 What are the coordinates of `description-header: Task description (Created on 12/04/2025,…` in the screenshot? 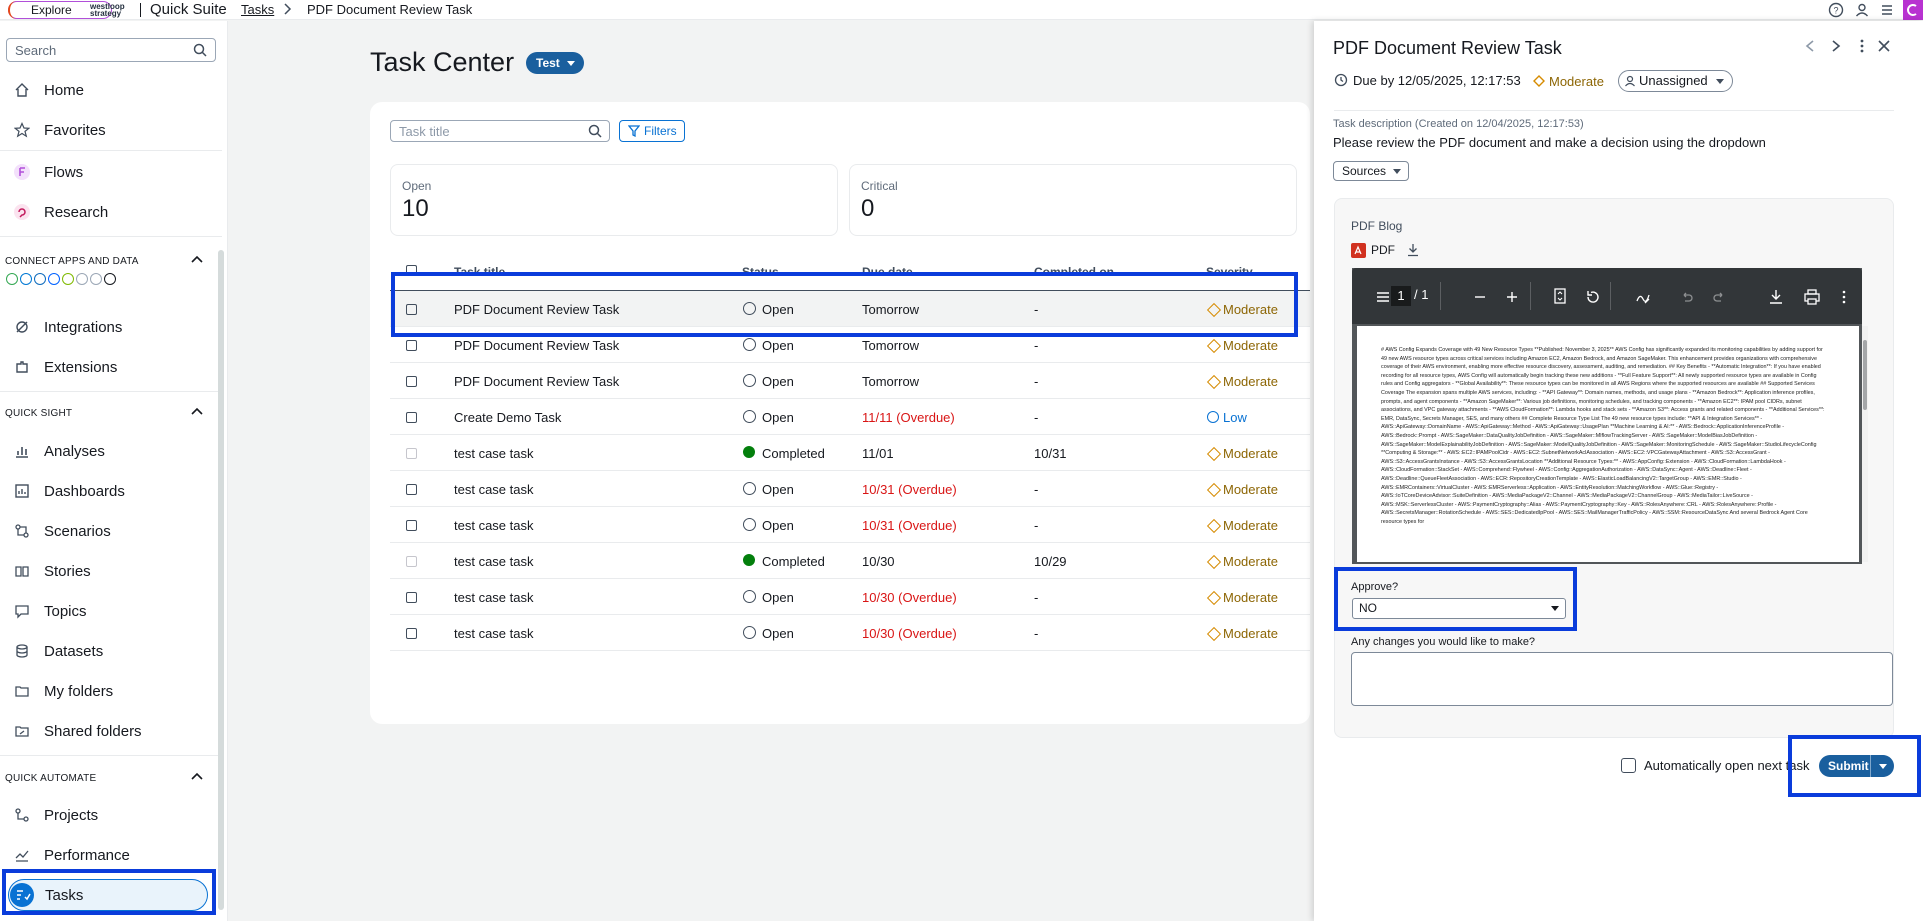 It's located at (1458, 124).